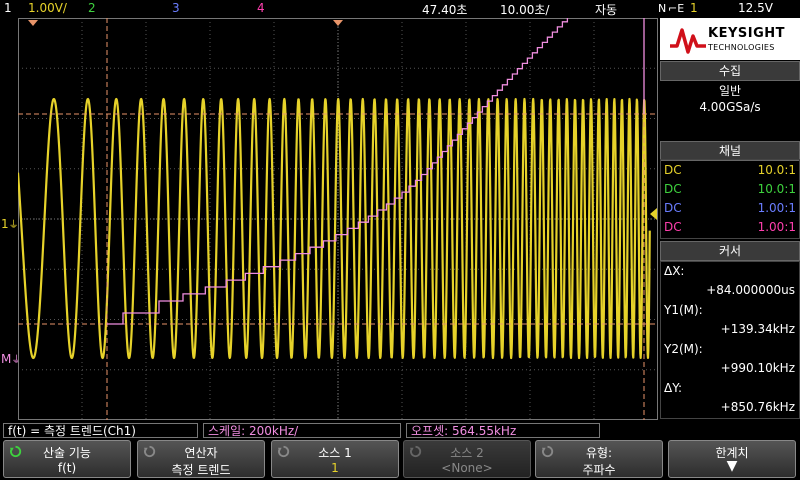 The width and height of the screenshot is (800, 480). Describe the element at coordinates (732, 466) in the screenshot. I see `down-arrow-icon: ▼` at that location.